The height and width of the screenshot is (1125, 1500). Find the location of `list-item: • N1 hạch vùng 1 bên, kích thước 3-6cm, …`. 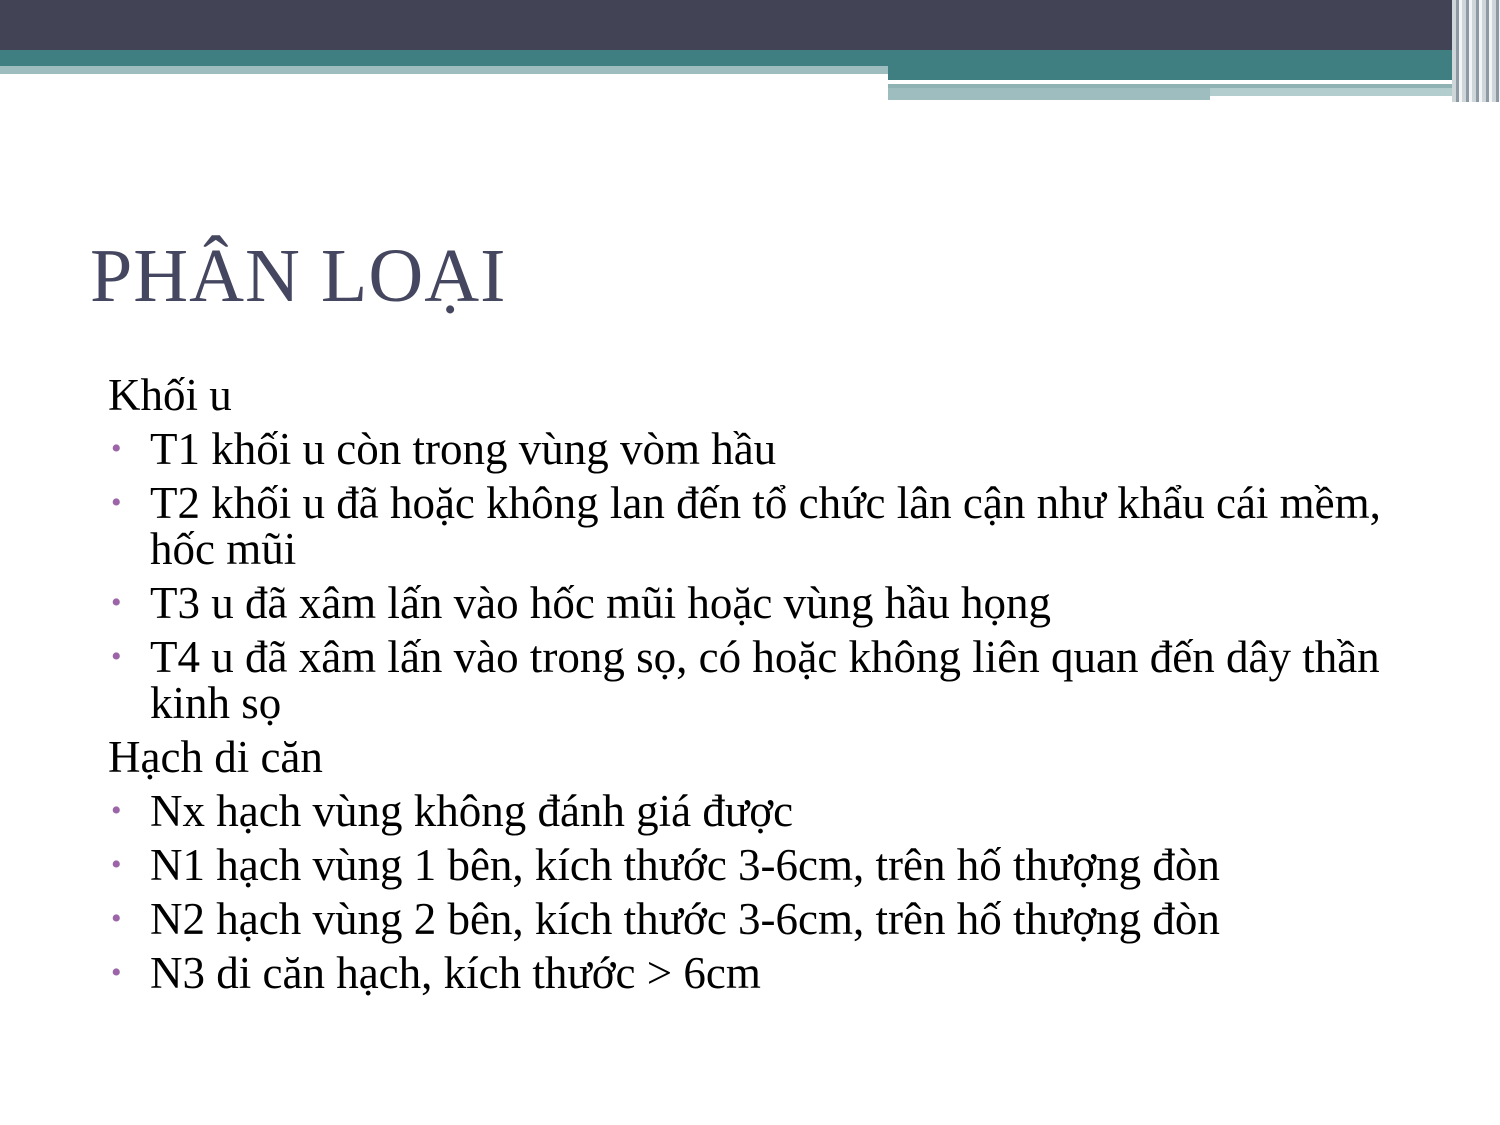

list-item: • N1 hạch vùng 1 bên, kích thước 3-6cm, … is located at coordinates (773, 865).